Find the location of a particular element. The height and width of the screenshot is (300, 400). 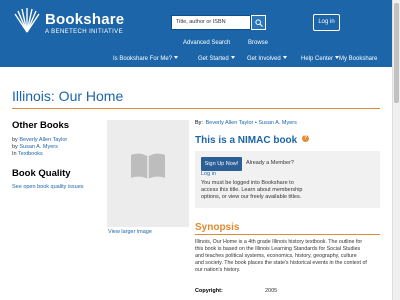

nav-help-center: Help Center is located at coordinates (320, 59).